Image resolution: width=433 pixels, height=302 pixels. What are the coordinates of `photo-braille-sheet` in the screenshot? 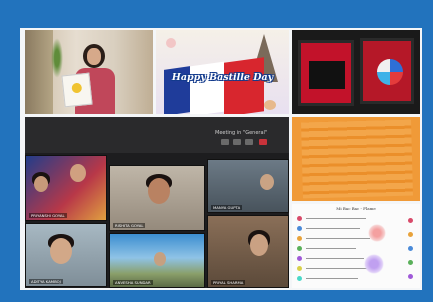 It's located at (356, 159).